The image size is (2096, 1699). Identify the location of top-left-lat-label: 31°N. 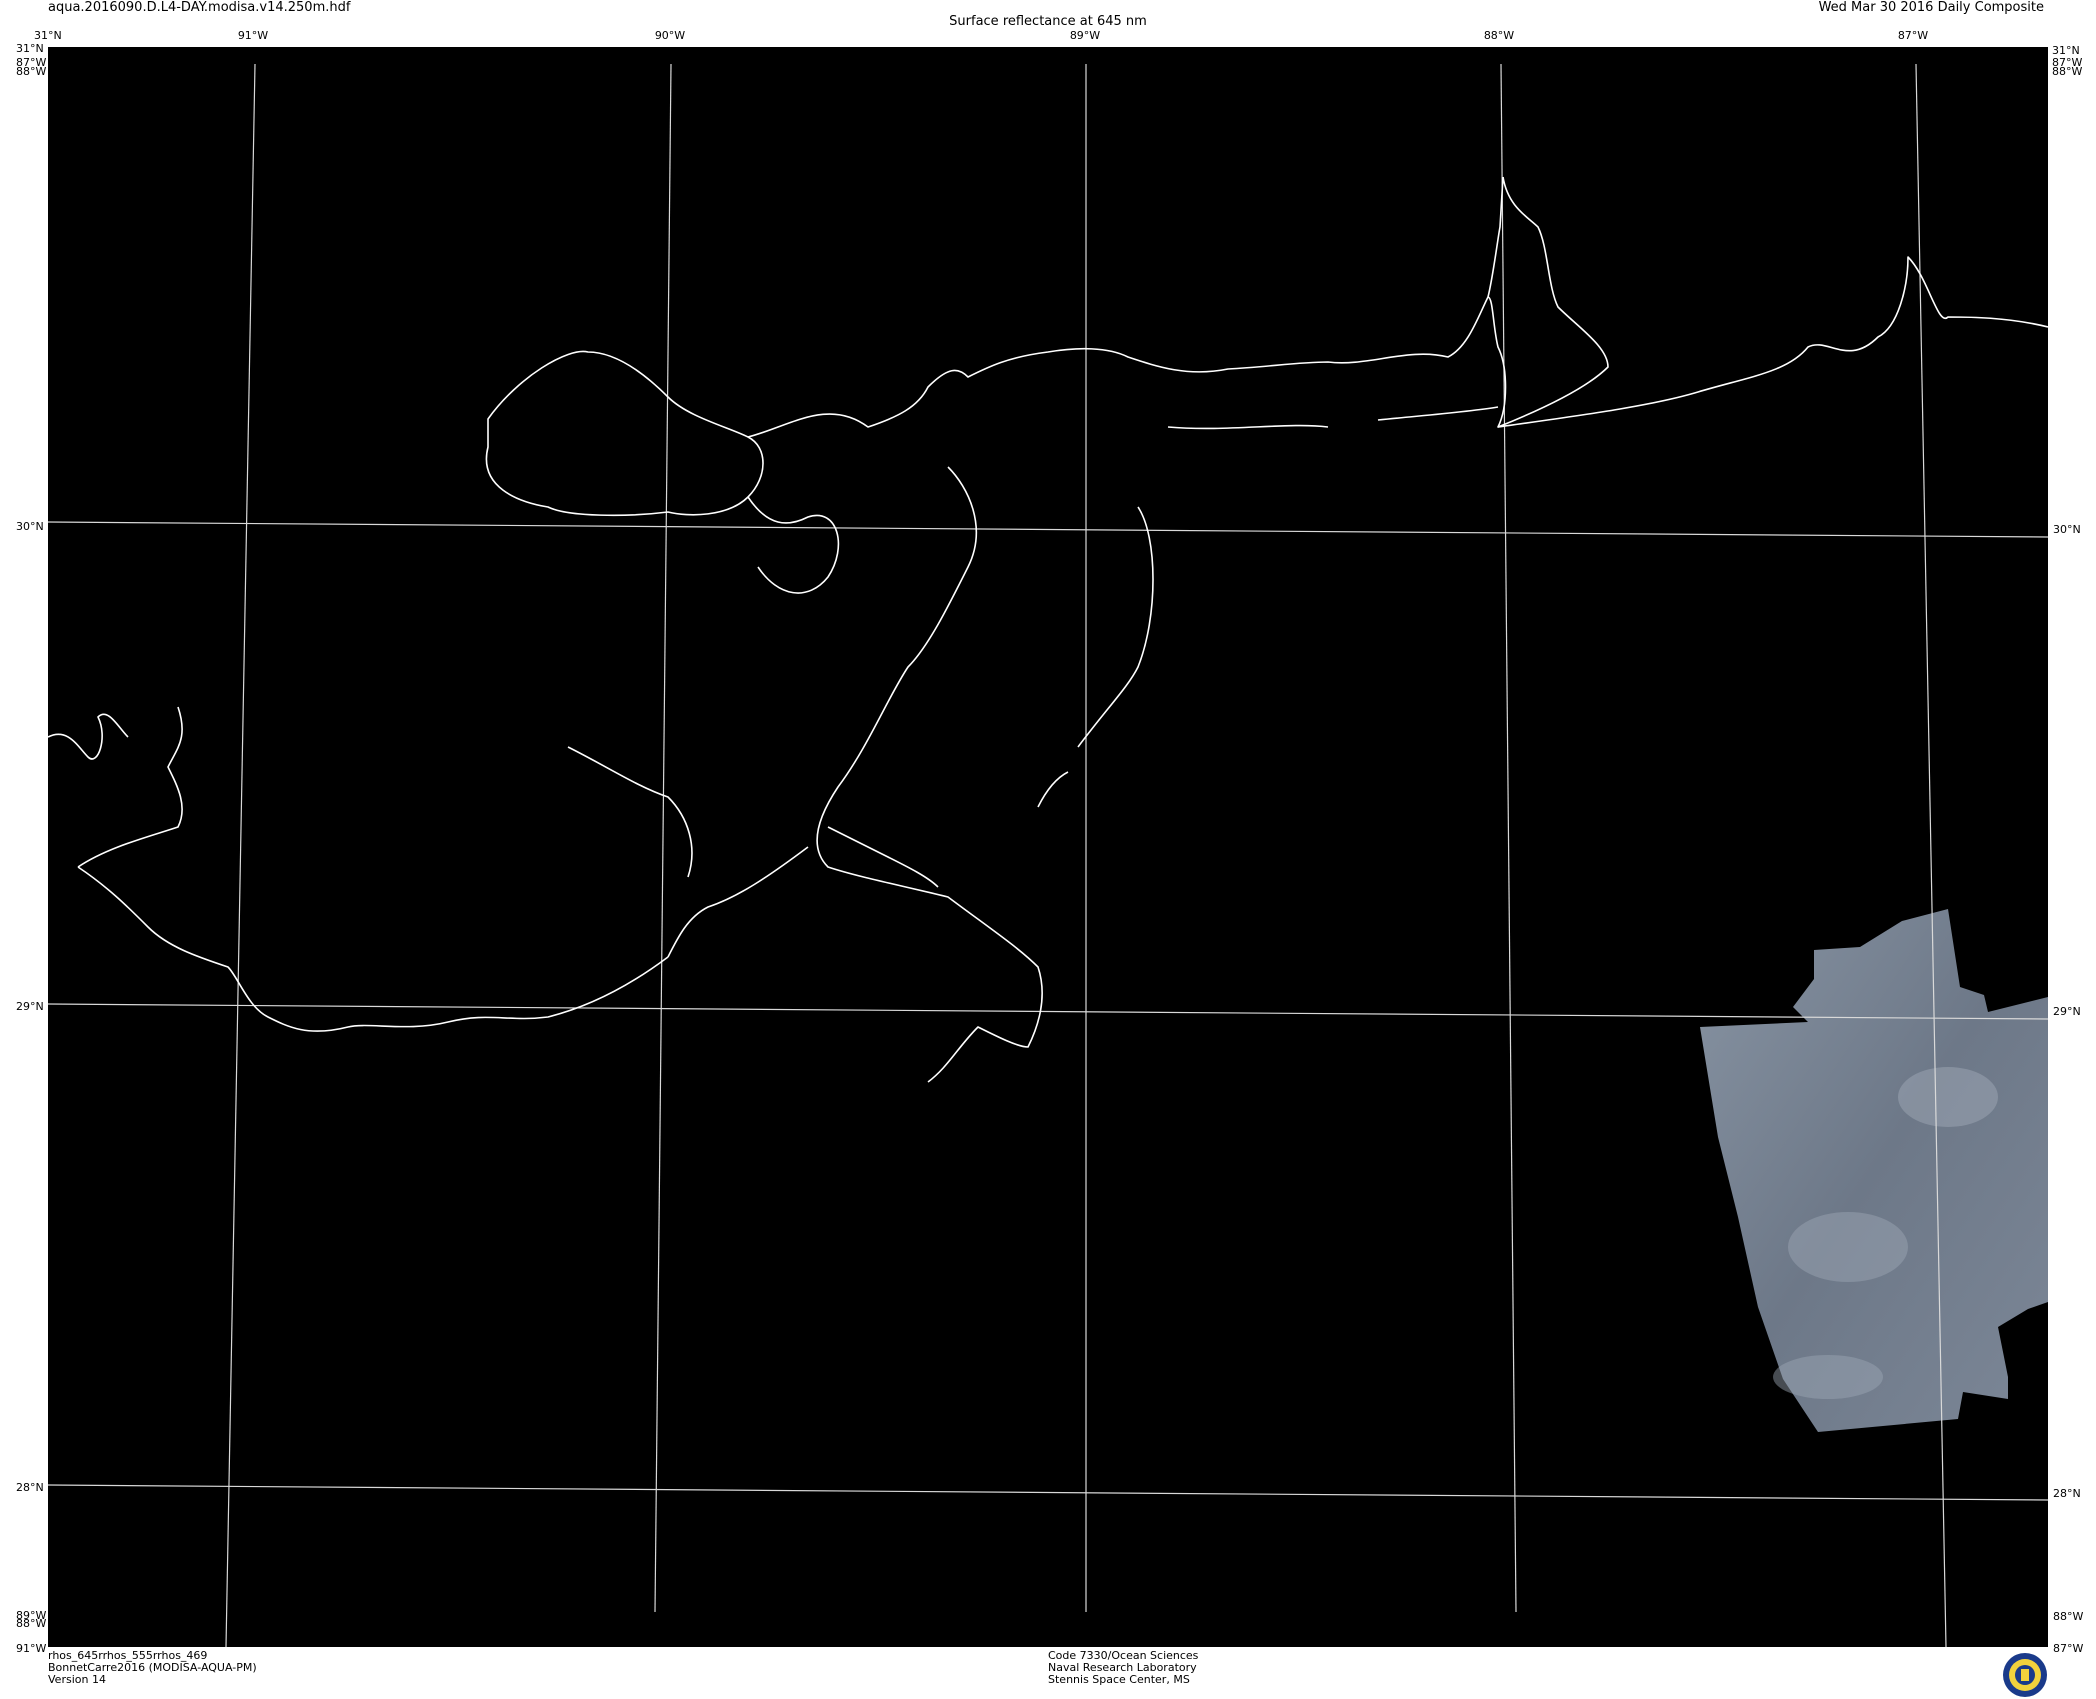
(48, 35).